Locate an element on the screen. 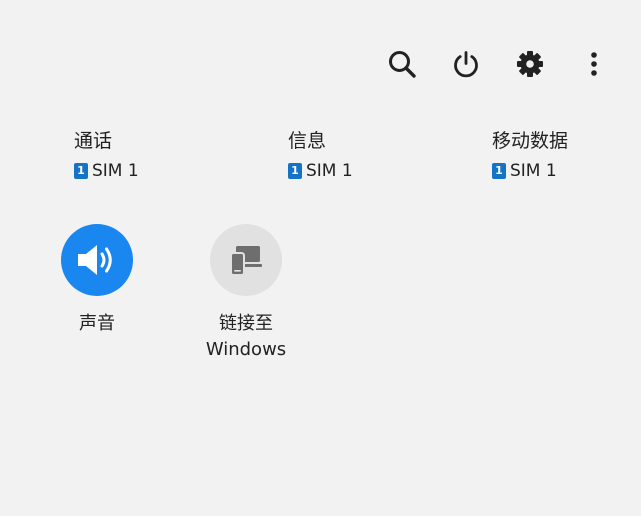 The height and width of the screenshot is (516, 641). link-to-windows-icon is located at coordinates (246, 261).